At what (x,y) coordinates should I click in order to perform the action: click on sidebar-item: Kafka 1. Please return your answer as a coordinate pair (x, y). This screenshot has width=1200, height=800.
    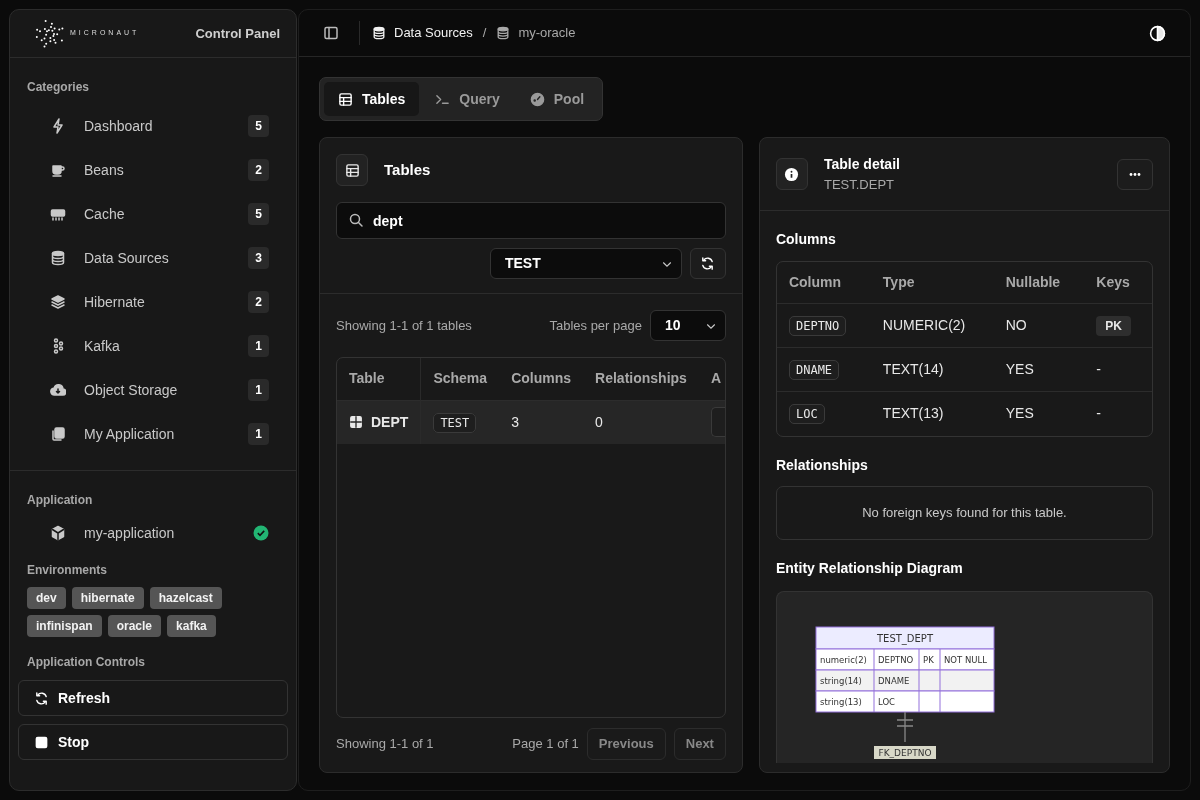
    Looking at the image, I should click on (153, 346).